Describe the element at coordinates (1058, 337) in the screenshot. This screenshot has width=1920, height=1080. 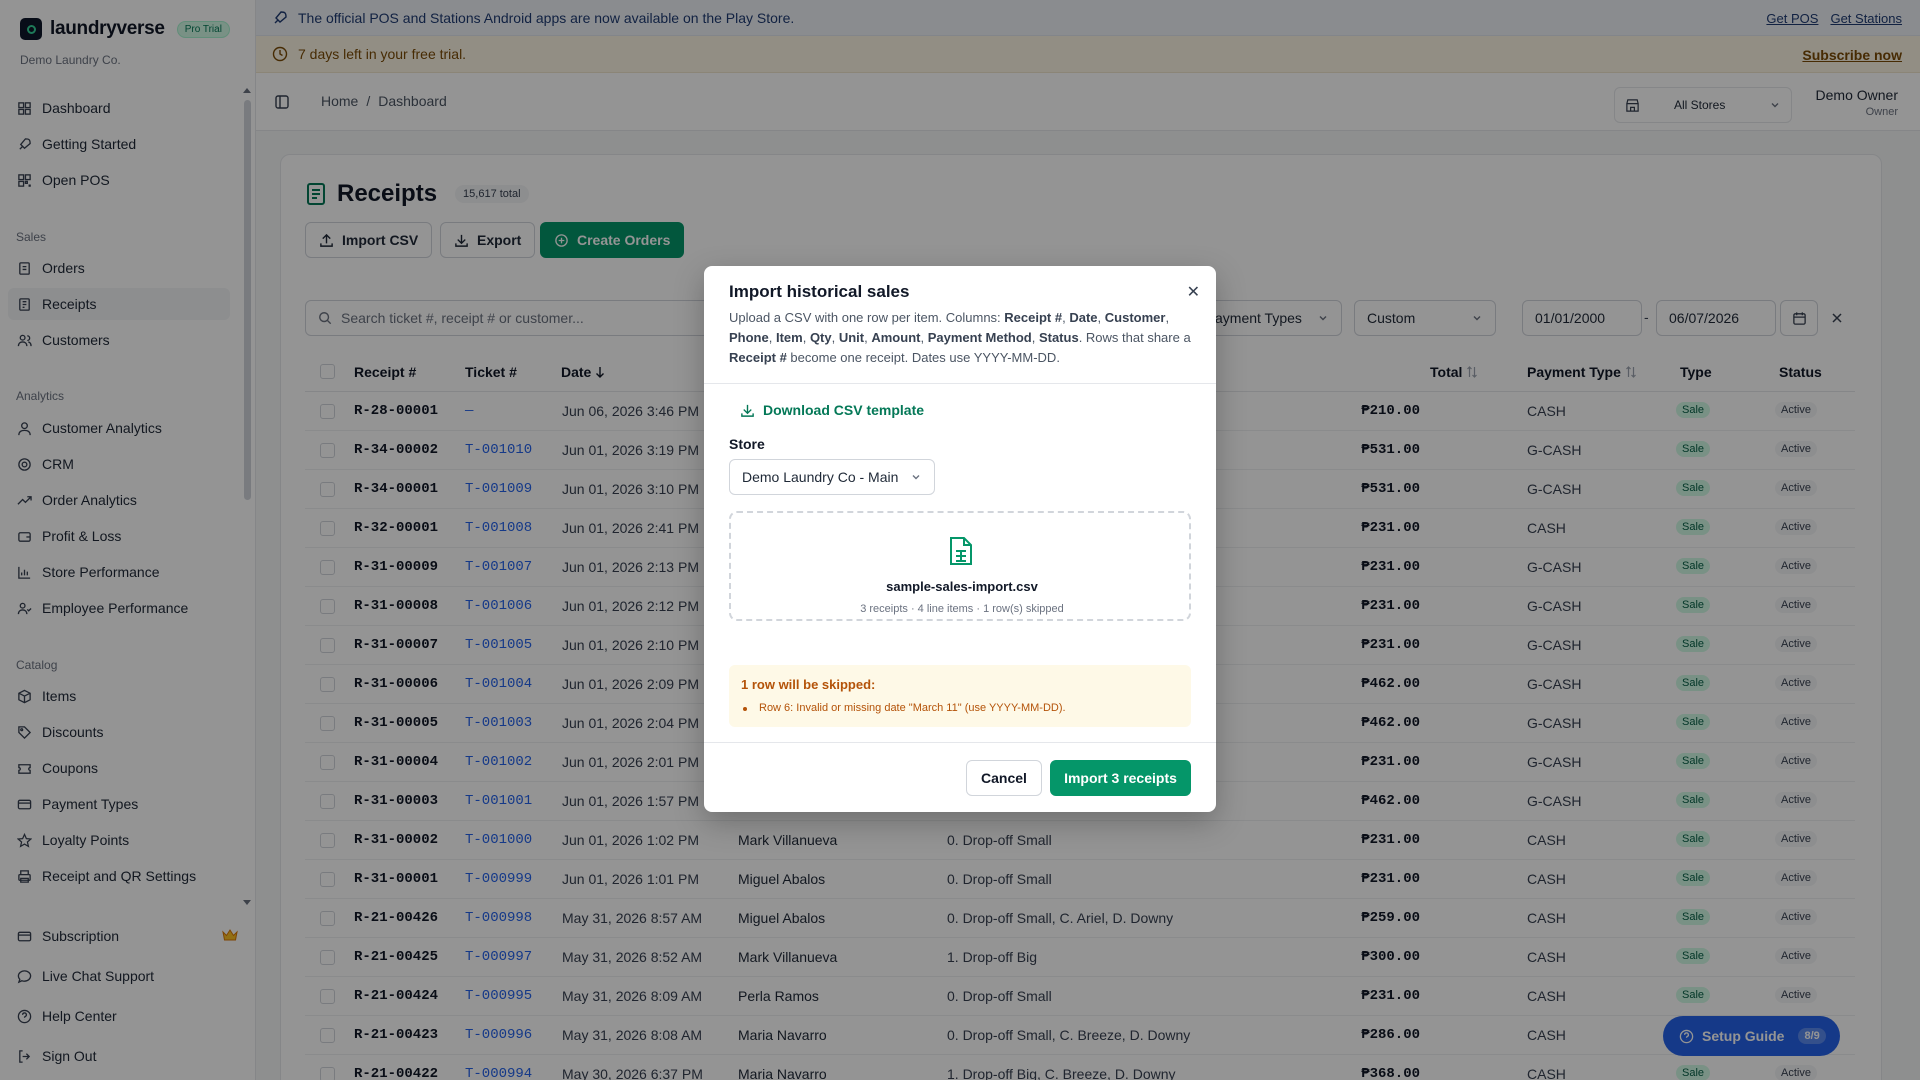
I see `column-status: Status` at that location.